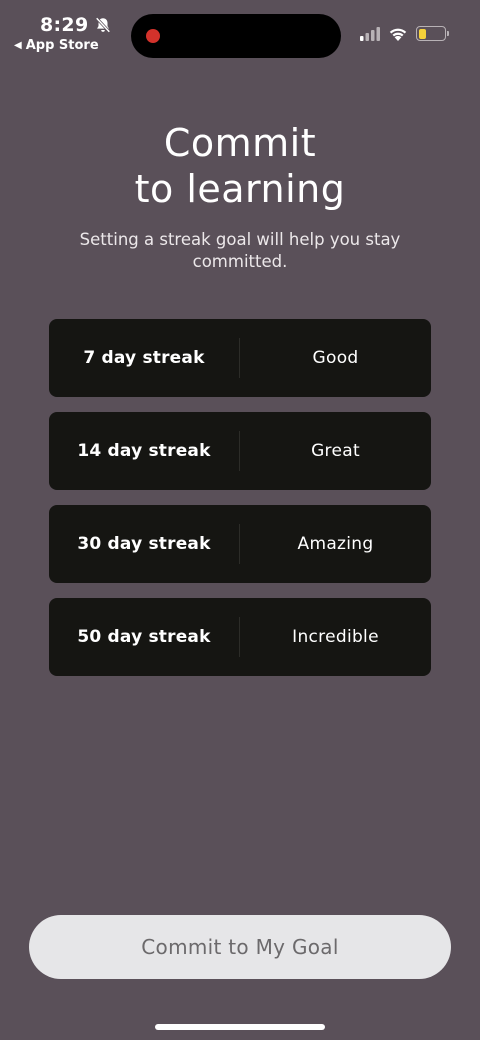 Image resolution: width=480 pixels, height=1040 pixels. Describe the element at coordinates (144, 544) in the screenshot. I see `streak-days-label: 30 day streak` at that location.